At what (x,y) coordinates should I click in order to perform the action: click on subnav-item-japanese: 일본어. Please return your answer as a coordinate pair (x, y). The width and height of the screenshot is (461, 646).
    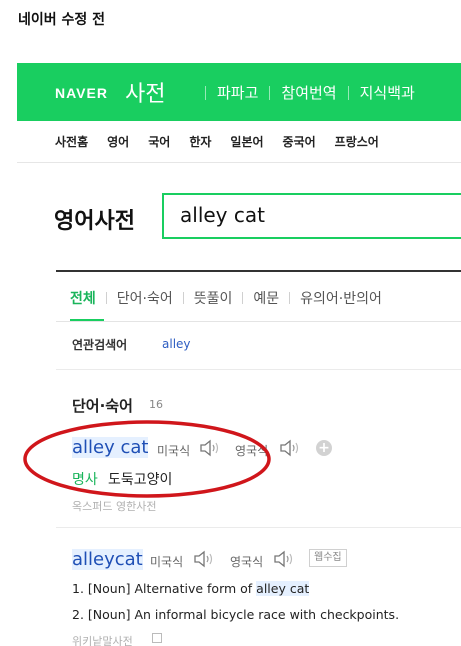
    Looking at the image, I should click on (246, 141).